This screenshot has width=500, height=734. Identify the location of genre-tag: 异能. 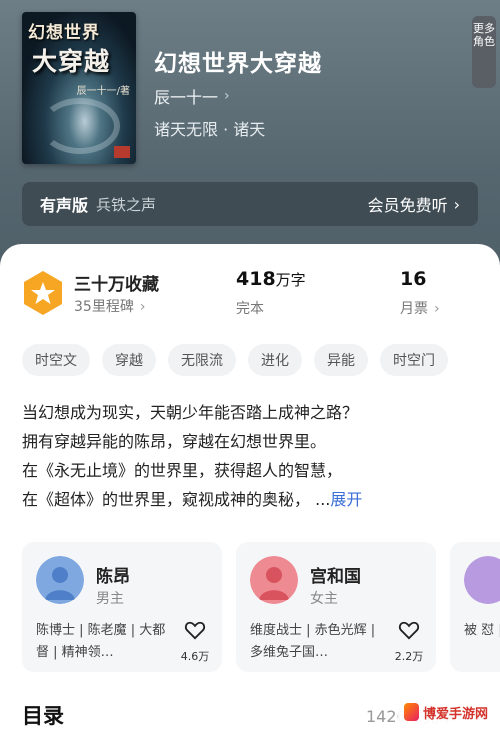
(341, 360).